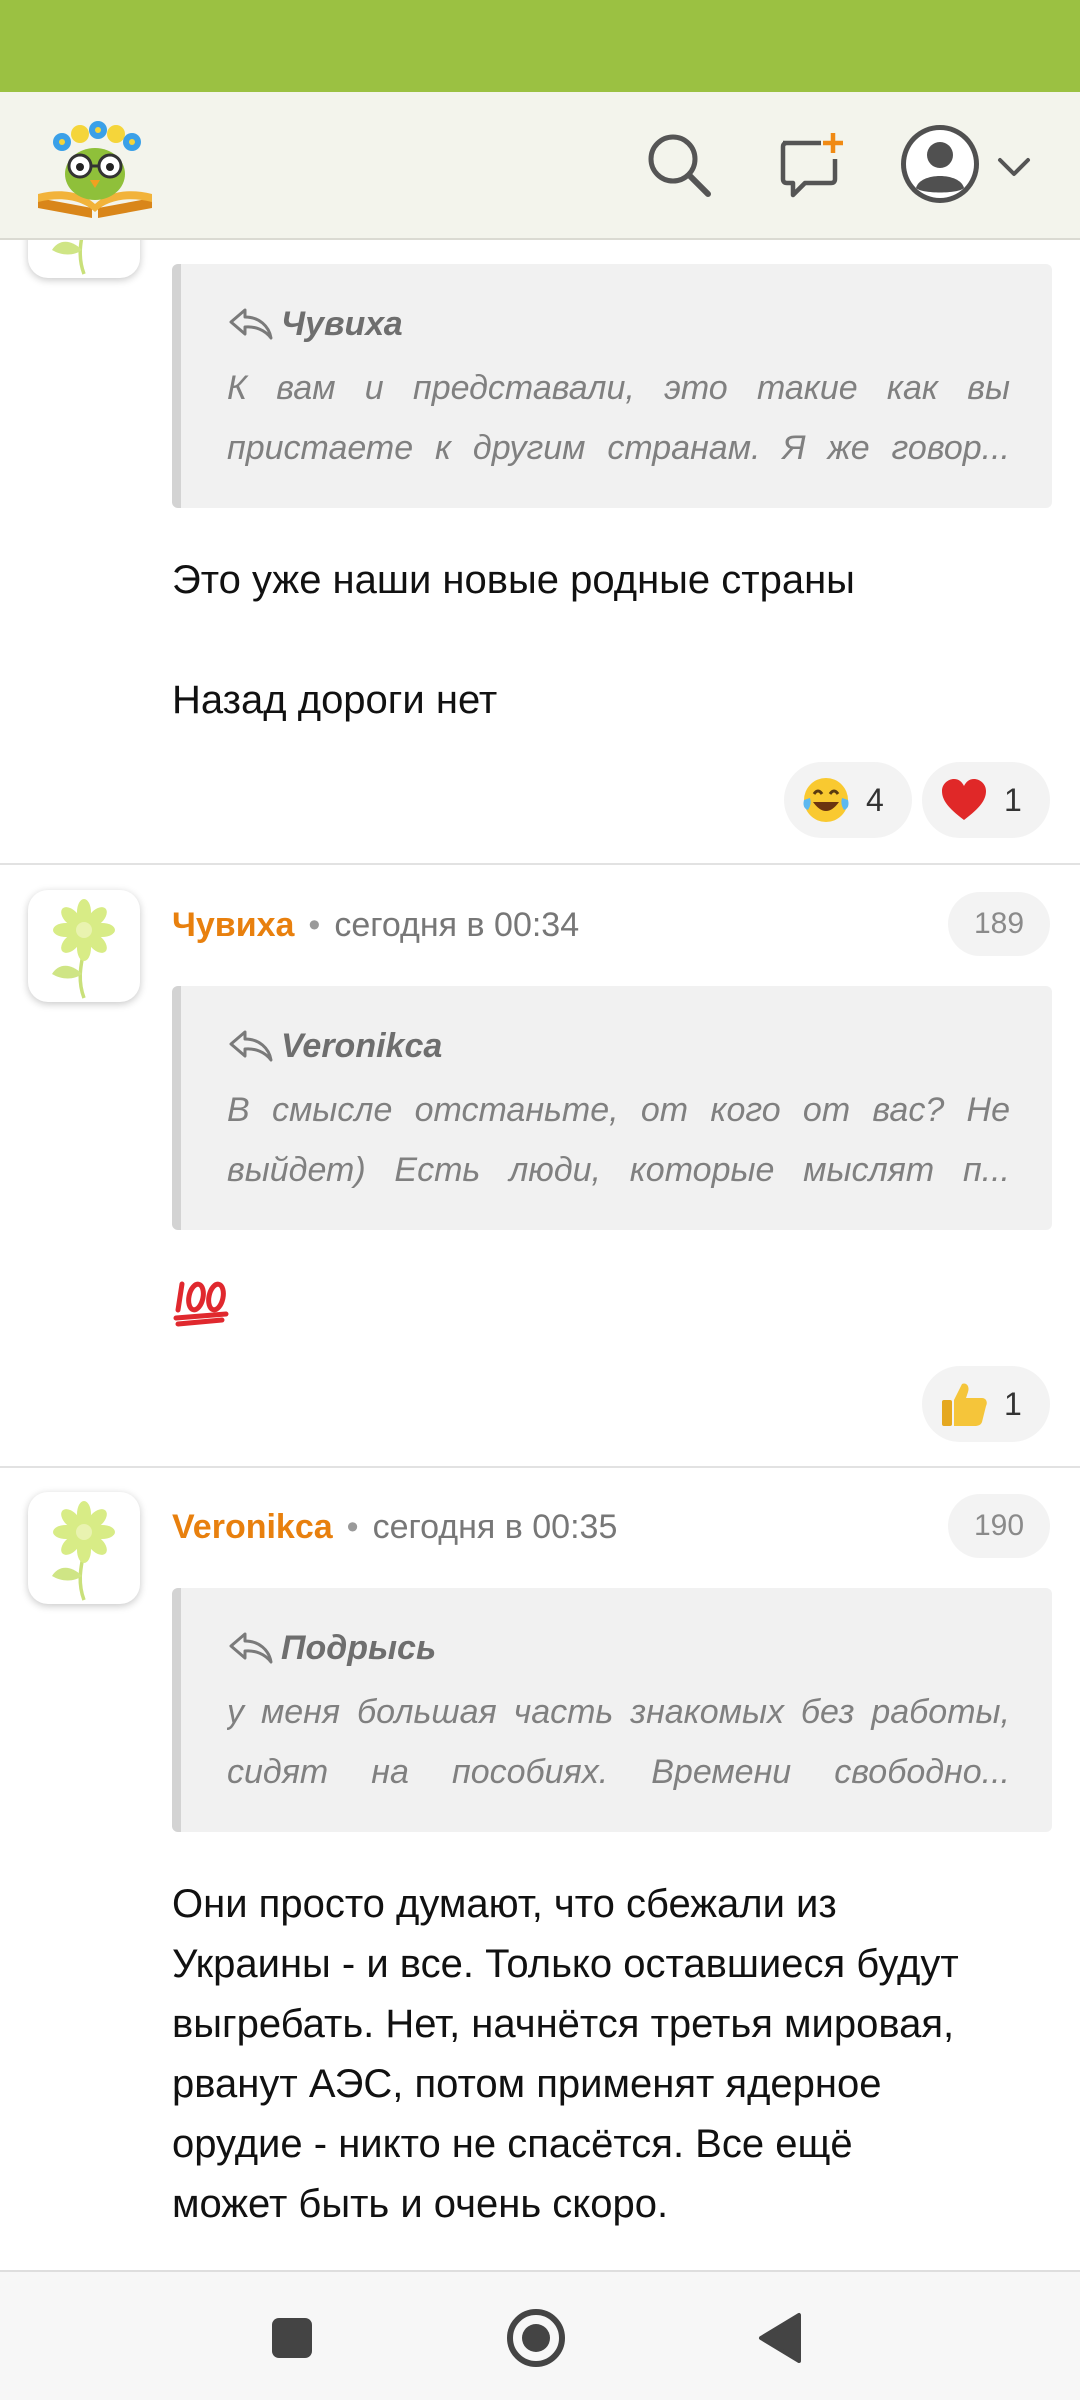 This screenshot has height=2400, width=1080. Describe the element at coordinates (563, 2024) in the screenshot. I see `comment-text-line: выгребать. Нет, начнётся третья мировая,` at that location.